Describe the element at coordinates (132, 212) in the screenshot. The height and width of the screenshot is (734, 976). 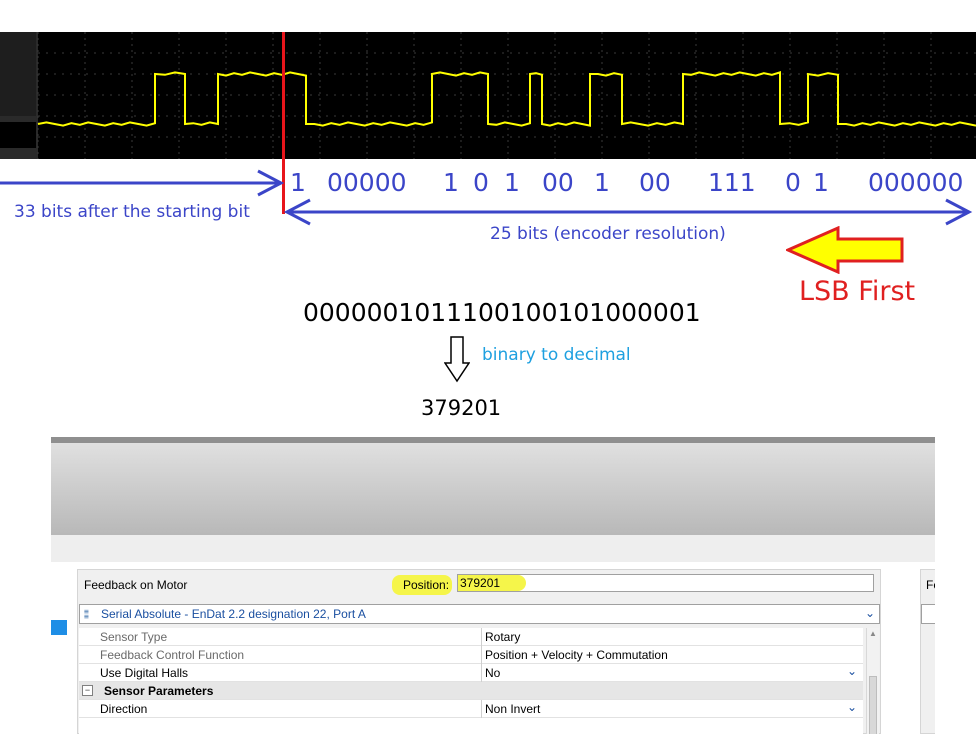
I see `start-bits-label: 33 bits after the starting bit` at that location.